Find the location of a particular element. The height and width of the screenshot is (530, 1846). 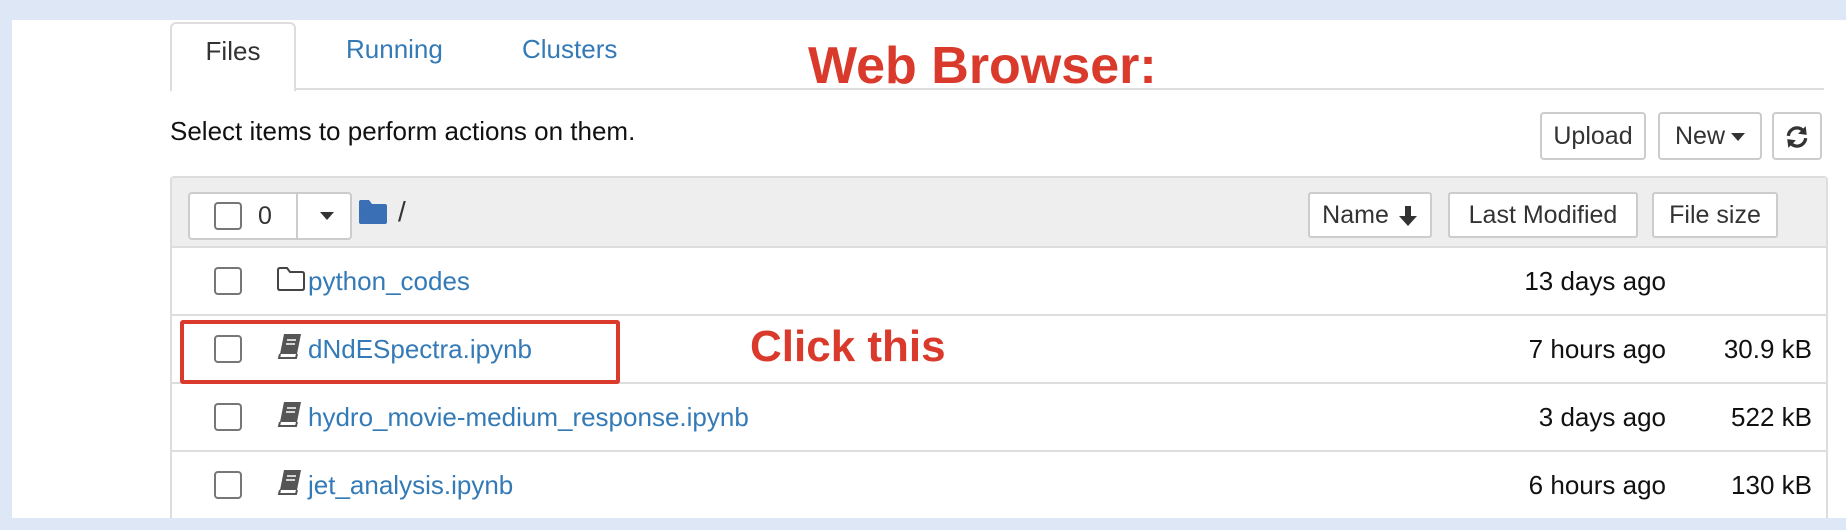

new-button: New is located at coordinates (1710, 136).